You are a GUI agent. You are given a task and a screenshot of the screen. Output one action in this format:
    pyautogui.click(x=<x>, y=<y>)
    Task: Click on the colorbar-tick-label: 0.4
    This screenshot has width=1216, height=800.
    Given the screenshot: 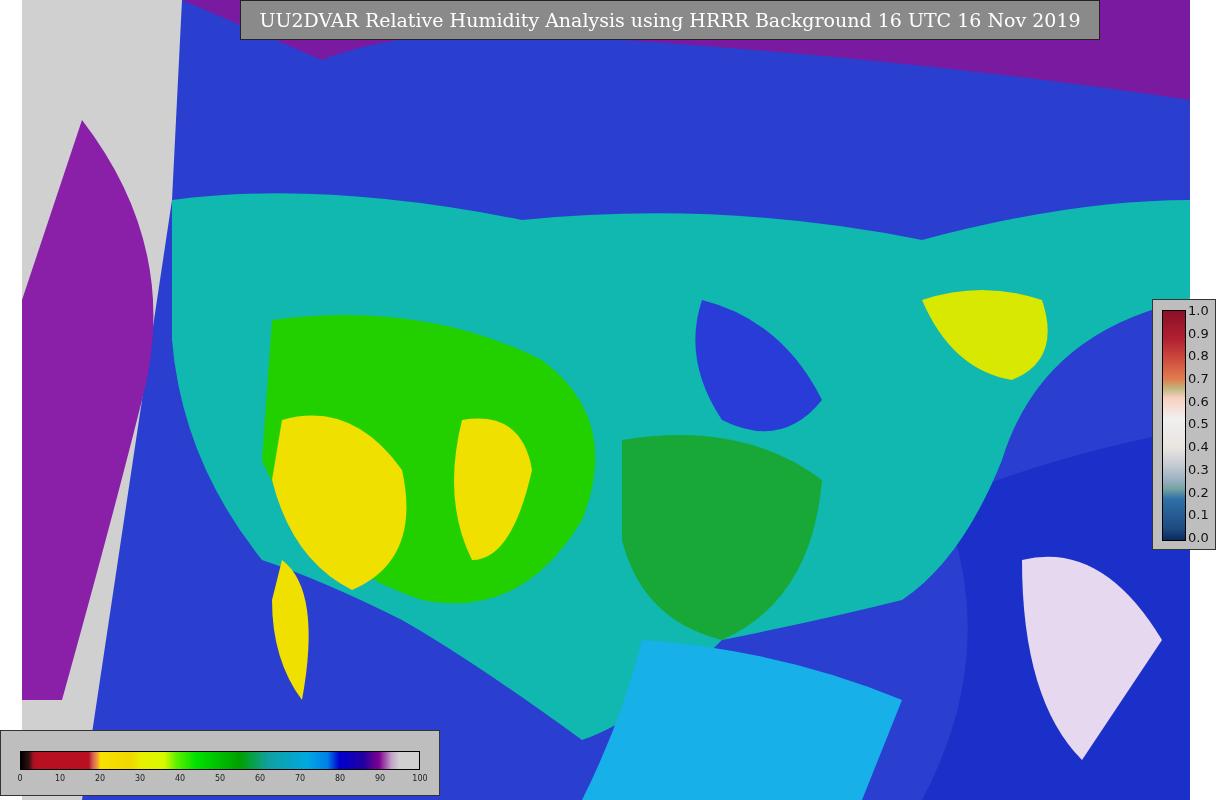 What is the action you would take?
    pyautogui.click(x=1198, y=447)
    